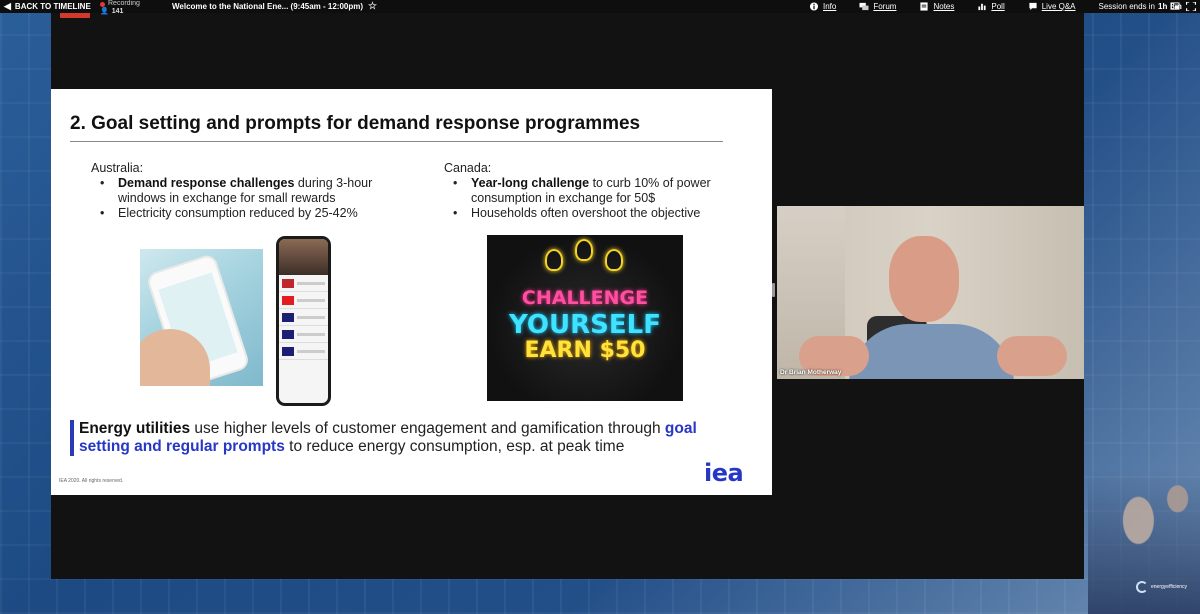  I want to click on challenge-yourself-neon-image: CHALLENGE YOURSELF EARN $50, so click(585, 318).